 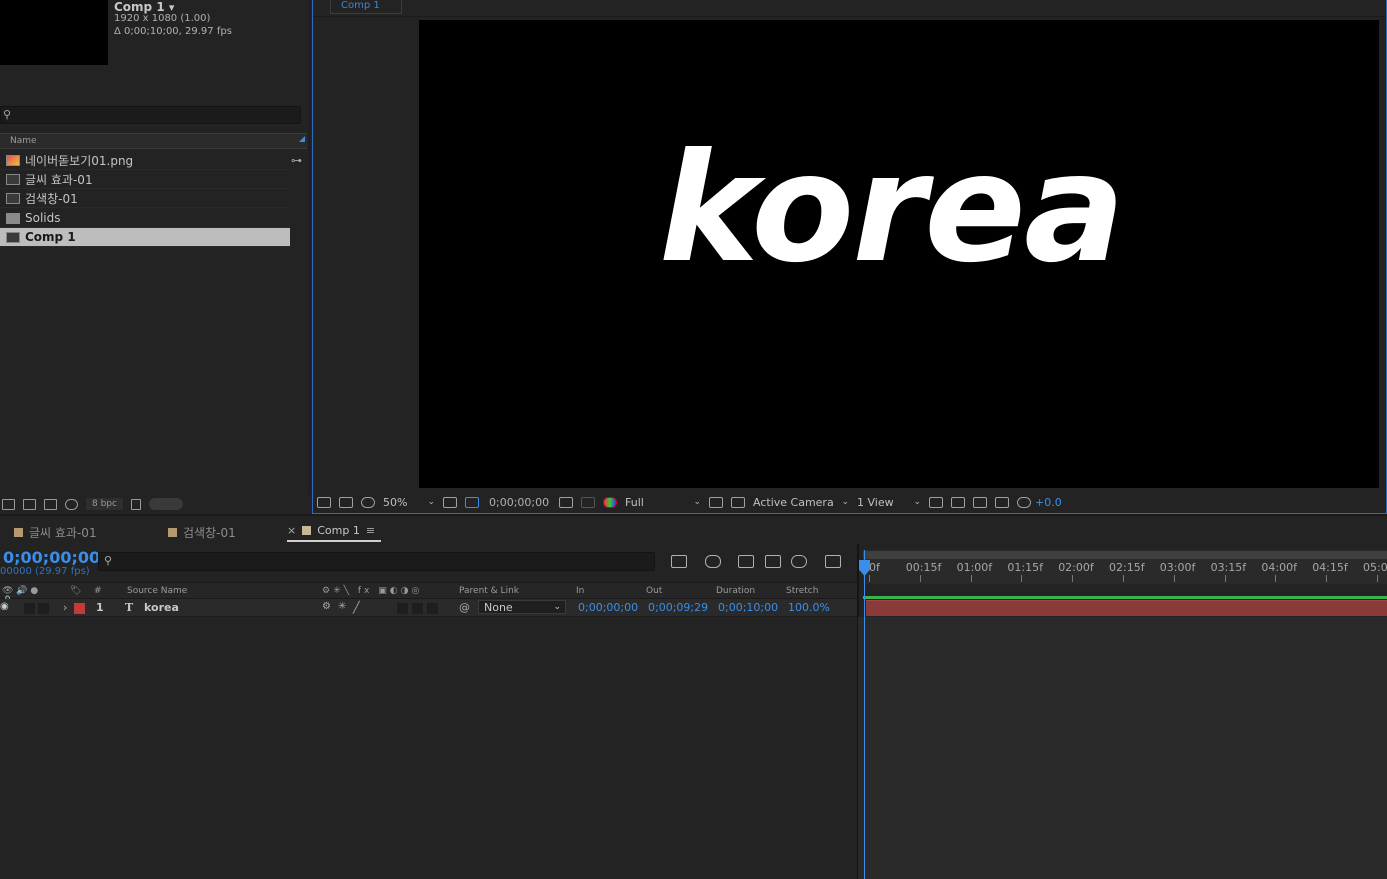 What do you see at coordinates (145, 160) in the screenshot?
I see `project-item: 네이버돋보기01.png` at bounding box center [145, 160].